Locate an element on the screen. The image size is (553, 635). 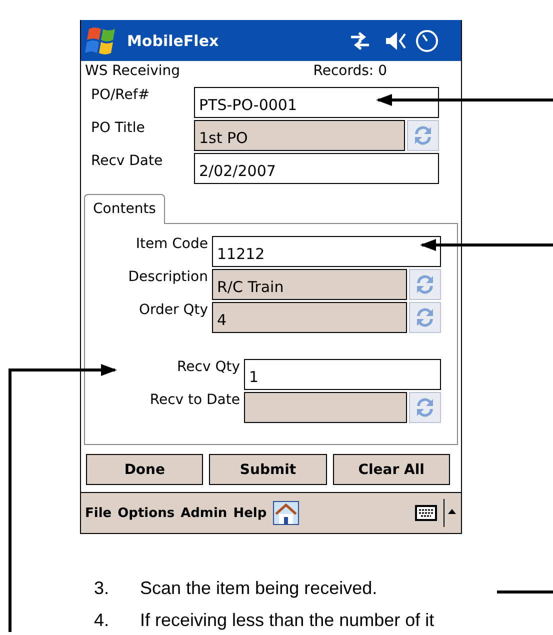
readonly-field: 1st PO is located at coordinates (299, 135).